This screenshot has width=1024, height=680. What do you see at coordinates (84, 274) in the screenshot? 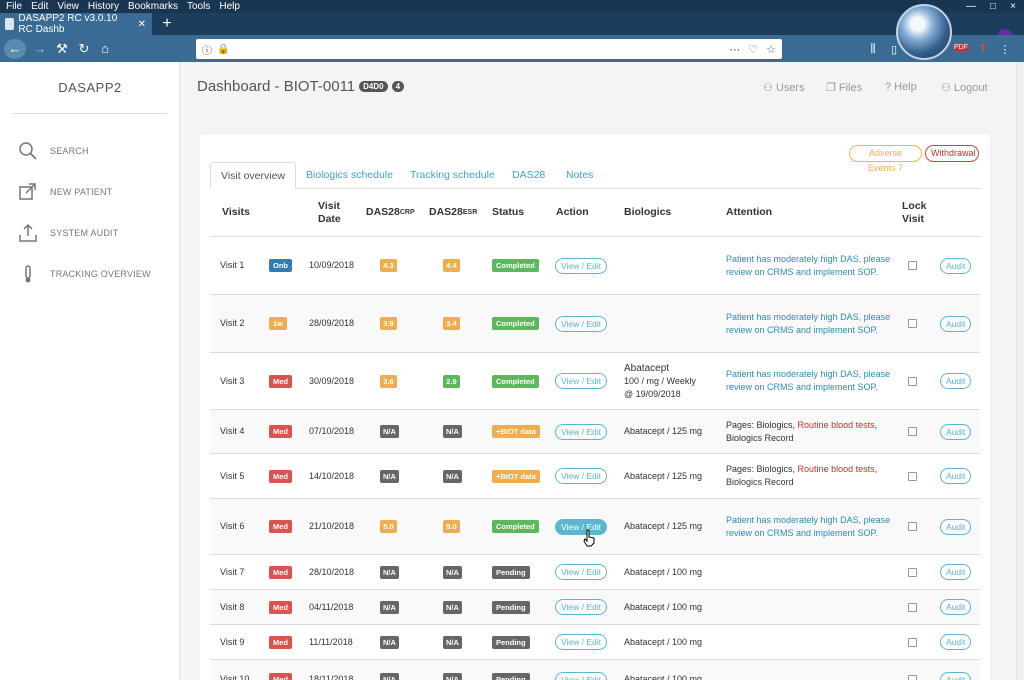
I see `sidebar-item-tracking-overview: TRACKING OVERVIEW` at bounding box center [84, 274].